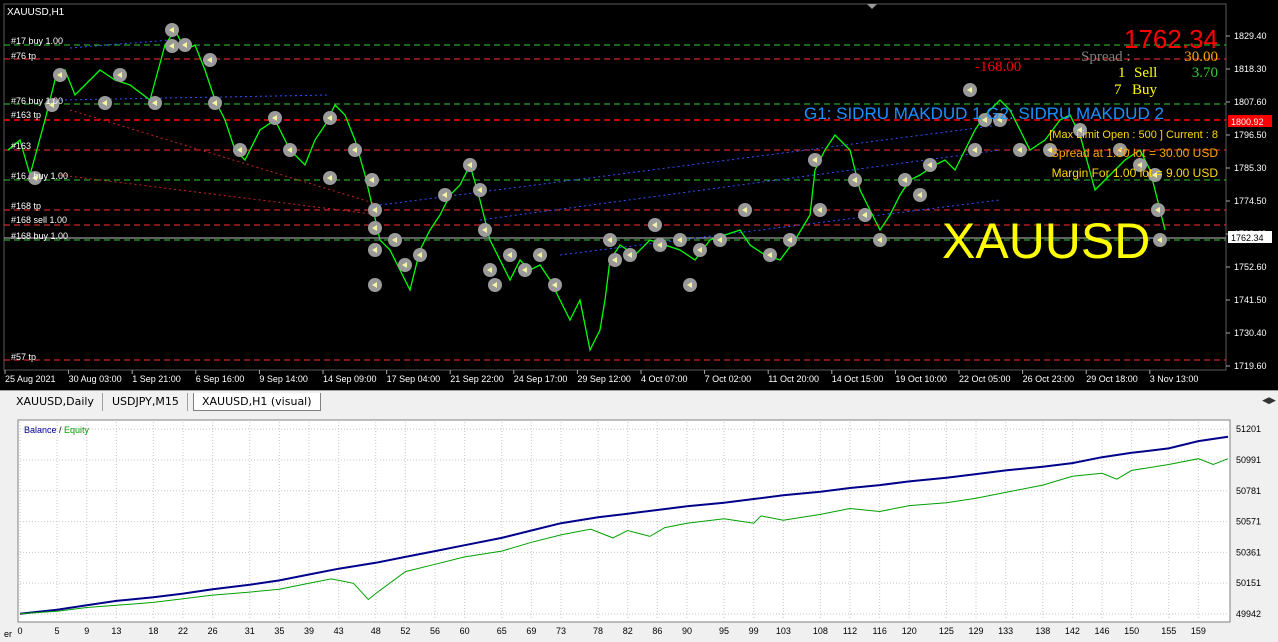 The height and width of the screenshot is (642, 1278). I want to click on tab-scroll-arrows-icon: ◀▶, so click(1269, 401).